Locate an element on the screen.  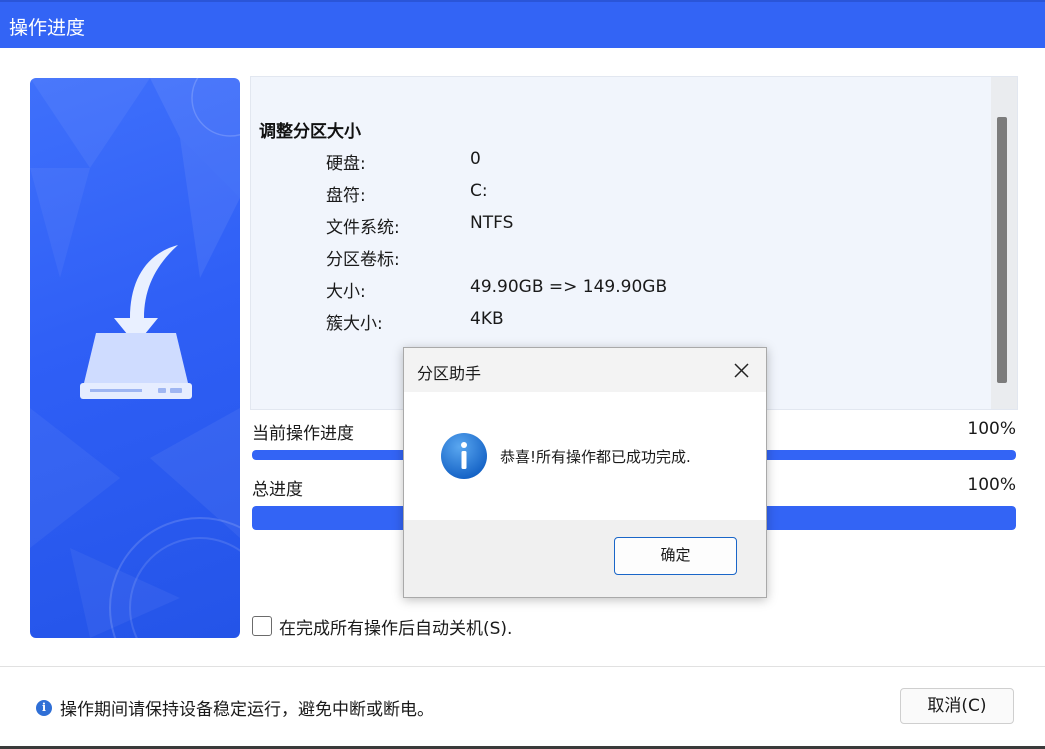
current-progress-percent: 100% is located at coordinates (991, 429).